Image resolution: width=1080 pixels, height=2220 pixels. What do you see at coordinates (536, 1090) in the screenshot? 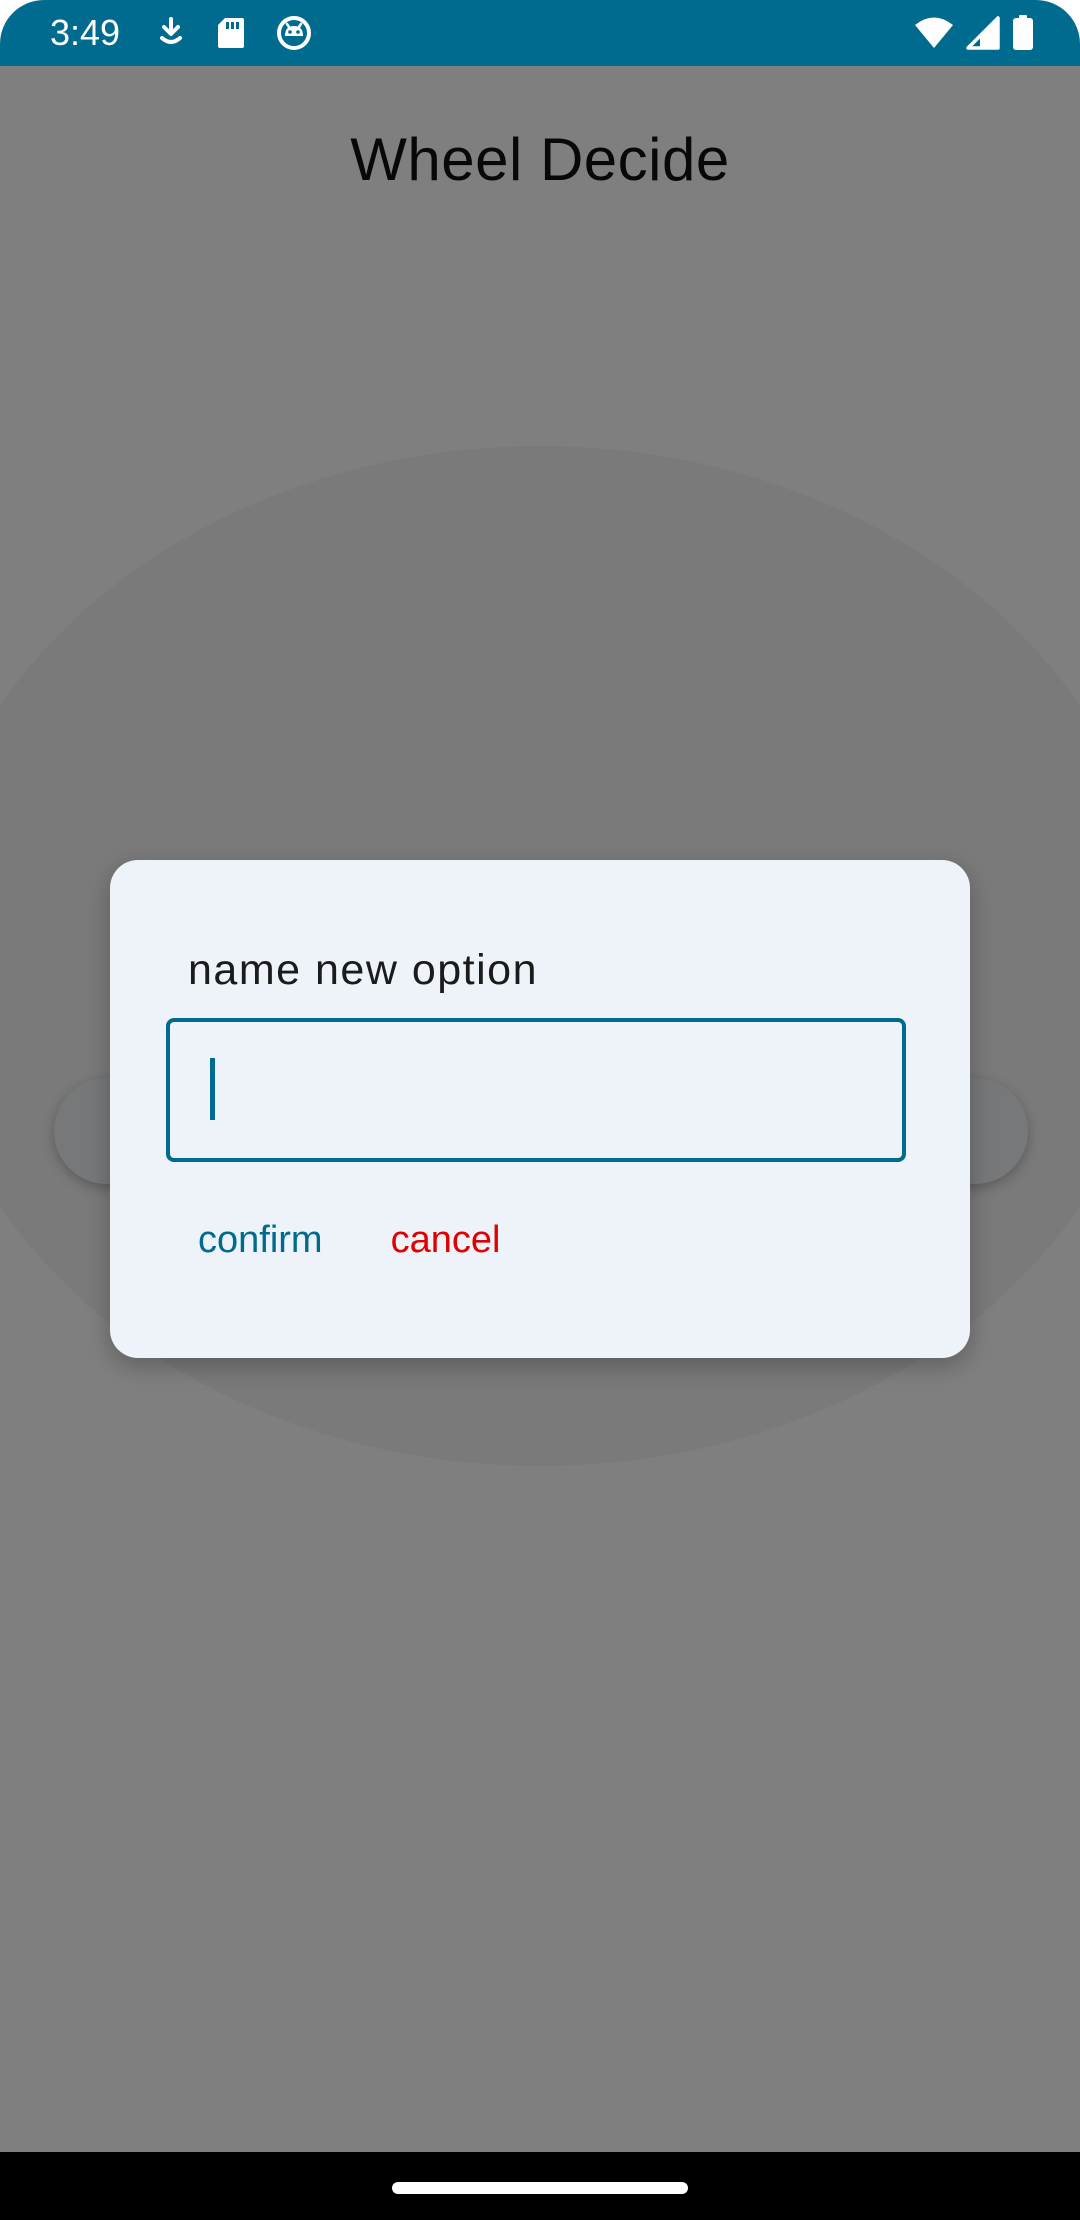
I see `option-name-input` at bounding box center [536, 1090].